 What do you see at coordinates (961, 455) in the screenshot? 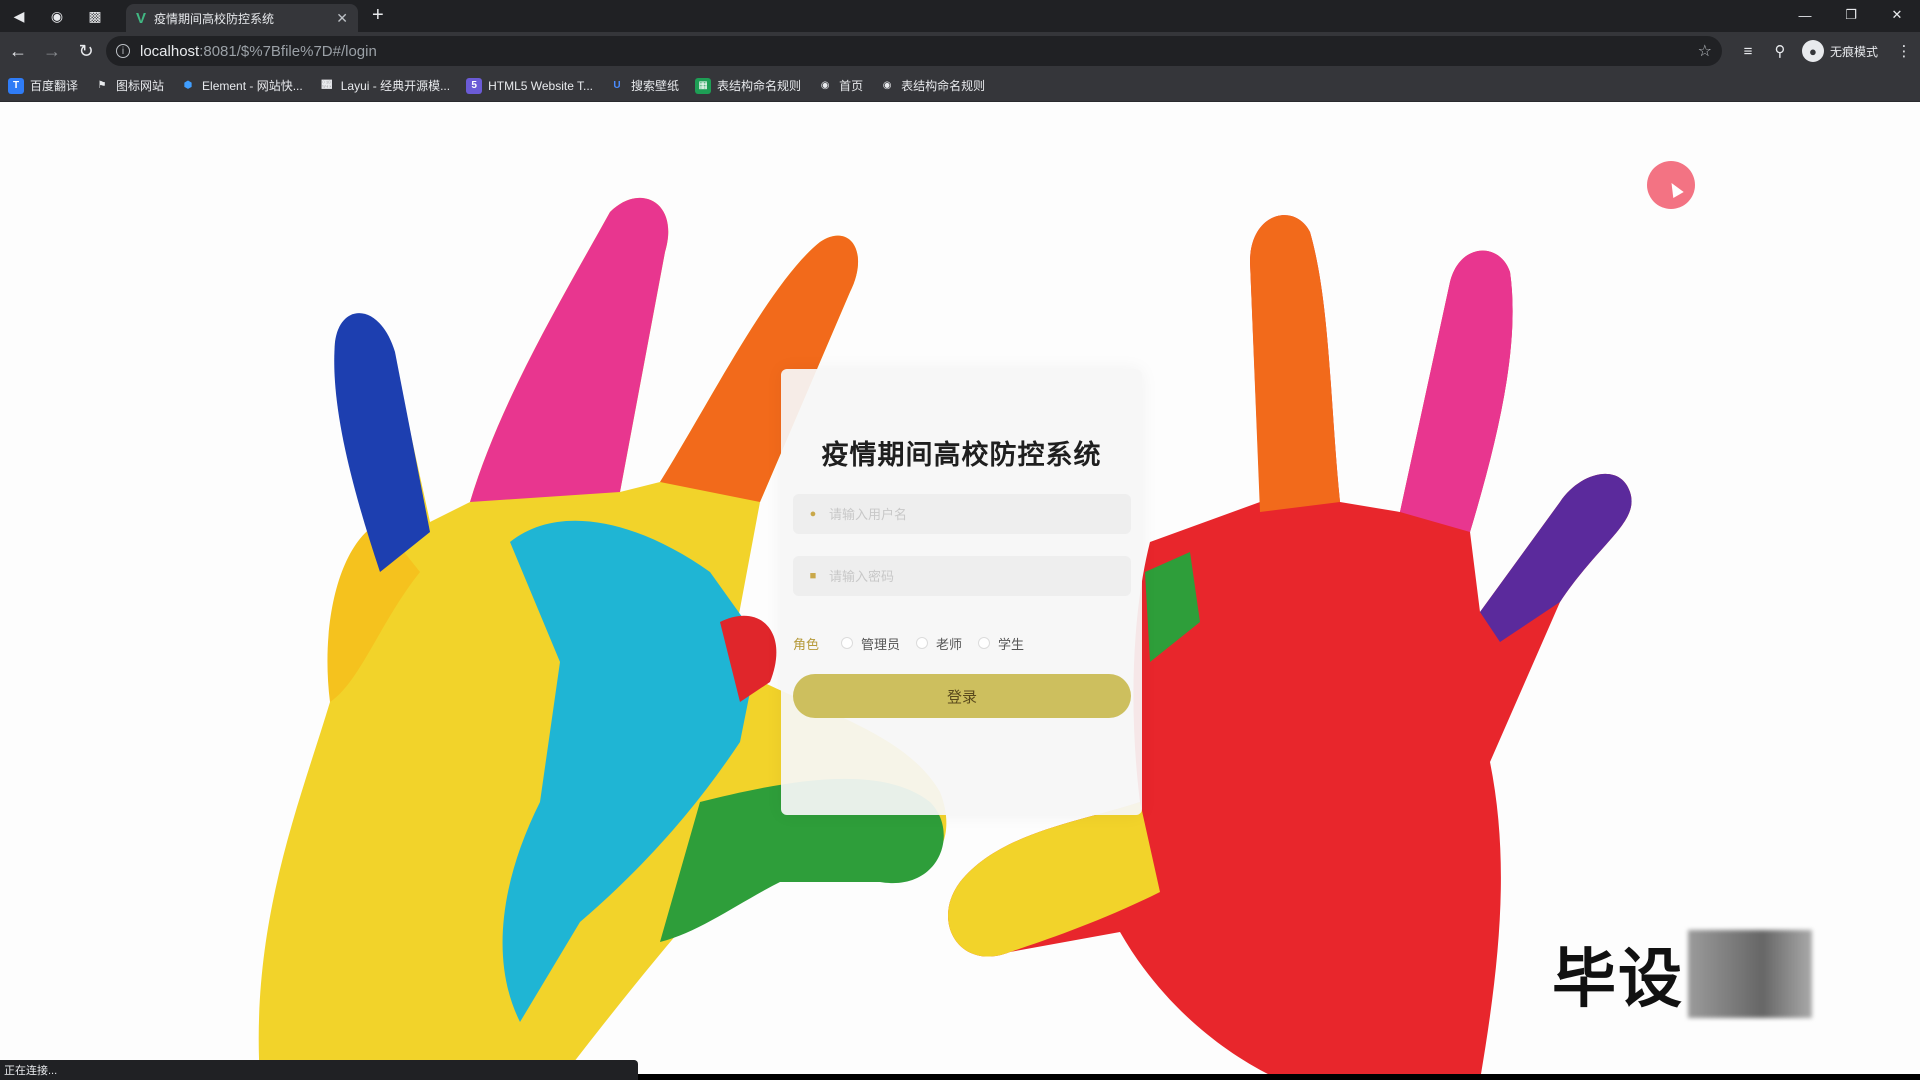
I see `login-title: 疫情期间高校防控系统` at bounding box center [961, 455].